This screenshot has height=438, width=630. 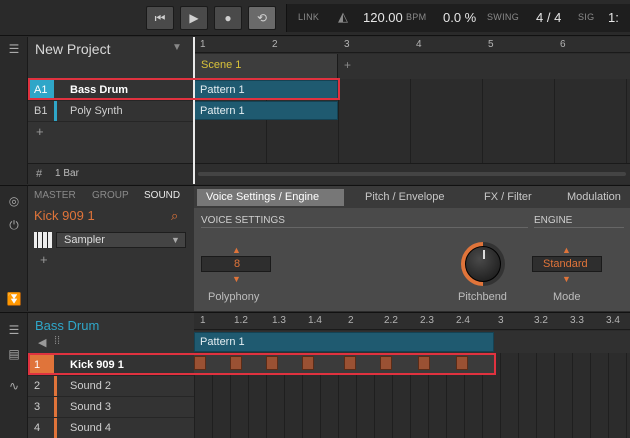 What do you see at coordinates (266, 66) in the screenshot?
I see `scene-slot: Scene 1` at bounding box center [266, 66].